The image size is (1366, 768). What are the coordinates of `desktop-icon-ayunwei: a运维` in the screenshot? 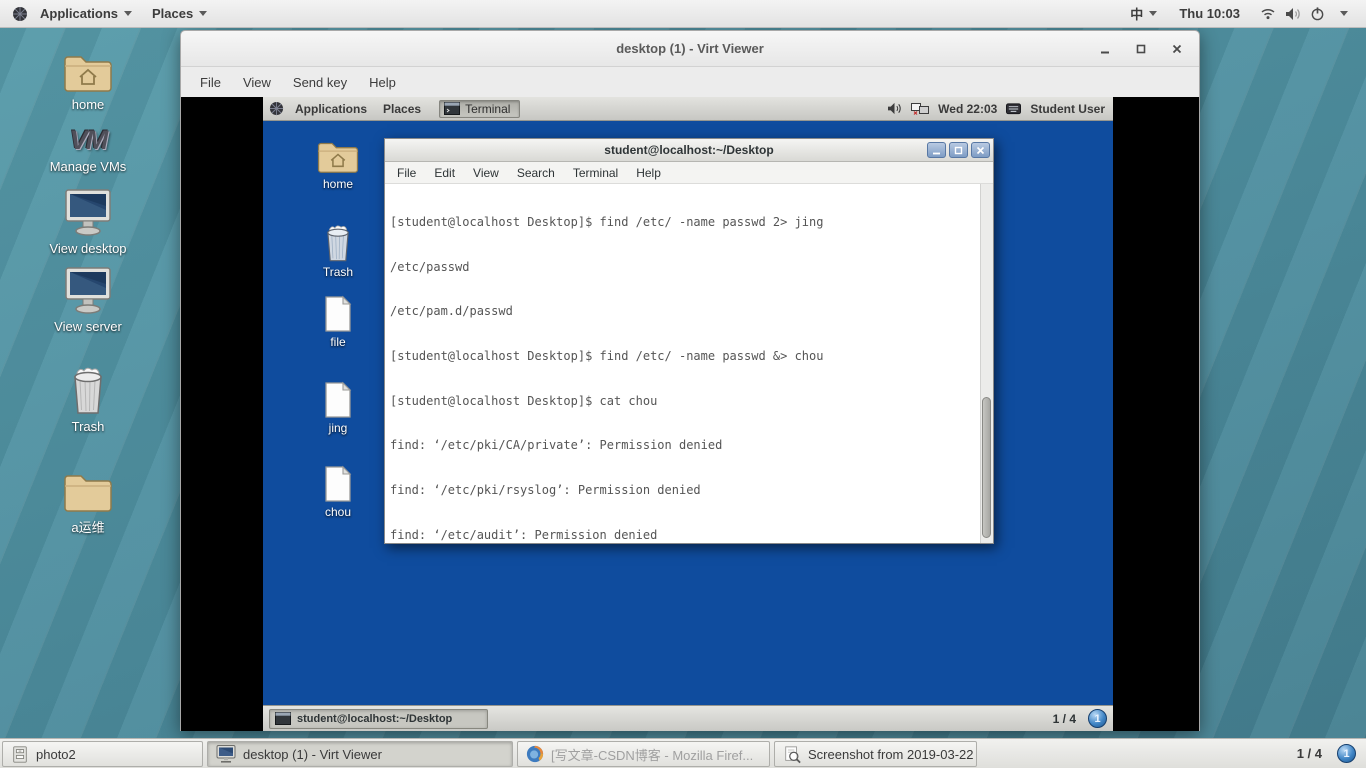 It's located at (88, 499).